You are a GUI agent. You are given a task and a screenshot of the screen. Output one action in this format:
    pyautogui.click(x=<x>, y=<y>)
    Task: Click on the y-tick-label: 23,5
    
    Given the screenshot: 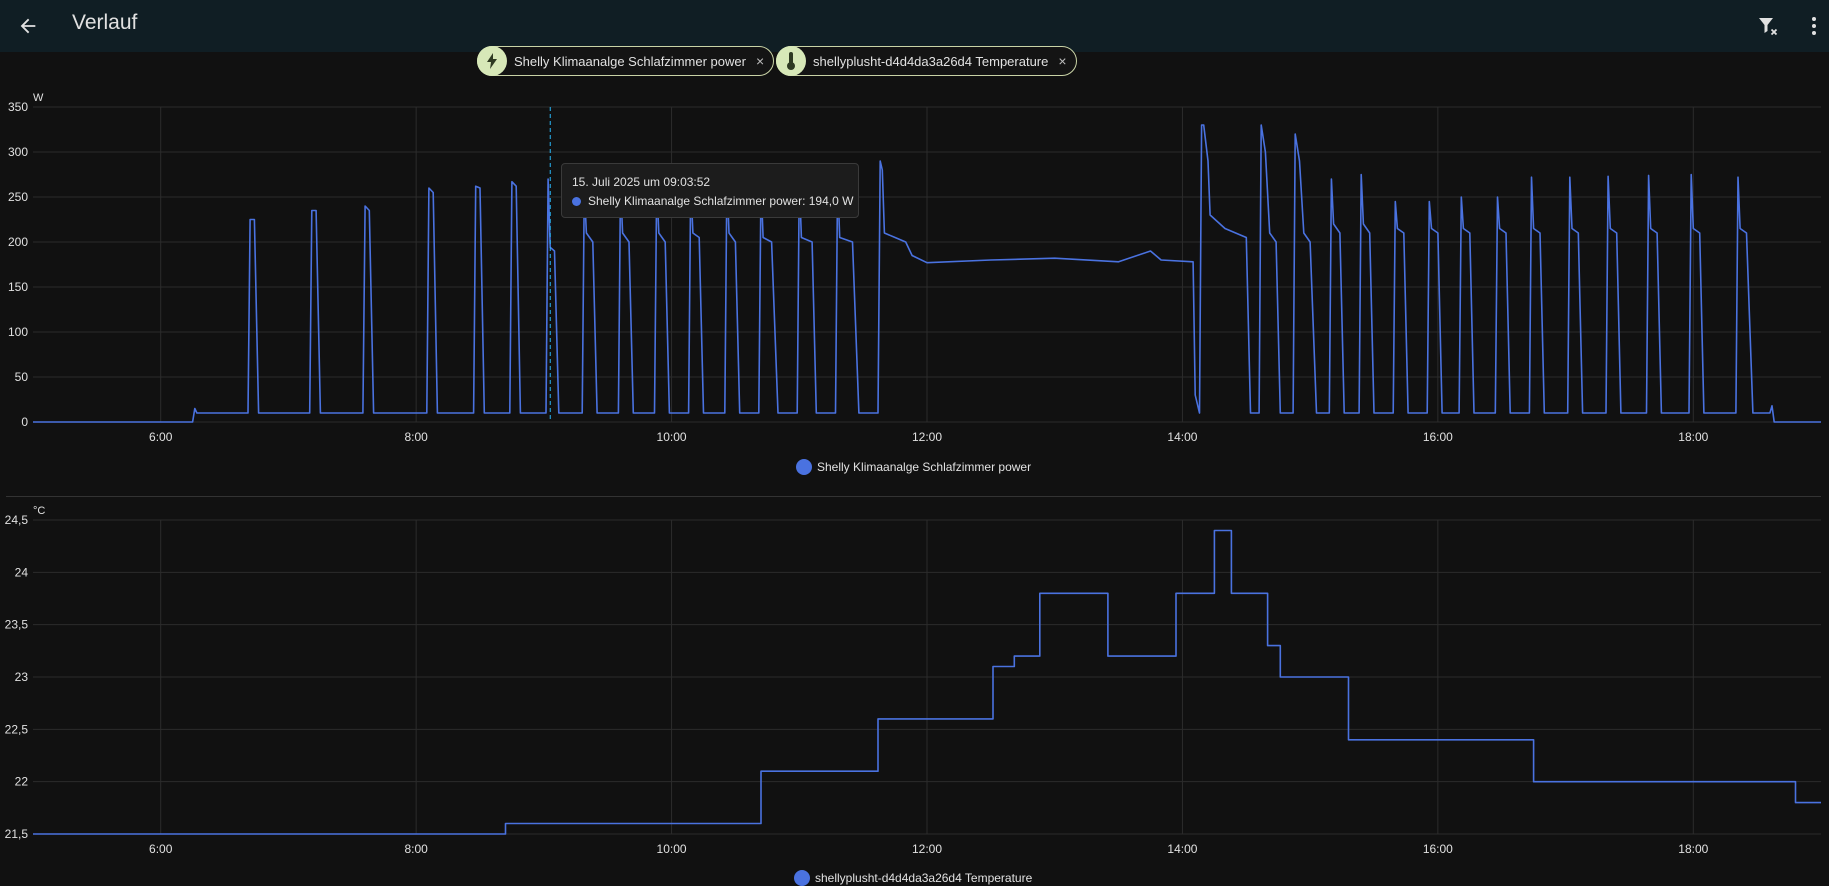 What is the action you would take?
    pyautogui.click(x=17, y=625)
    